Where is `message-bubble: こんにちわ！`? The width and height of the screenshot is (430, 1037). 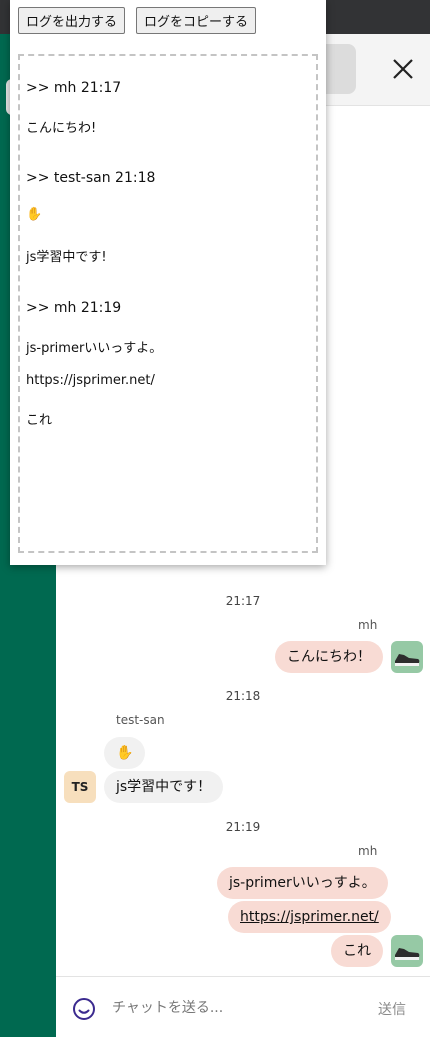
message-bubble: こんにちわ！ is located at coordinates (329, 657).